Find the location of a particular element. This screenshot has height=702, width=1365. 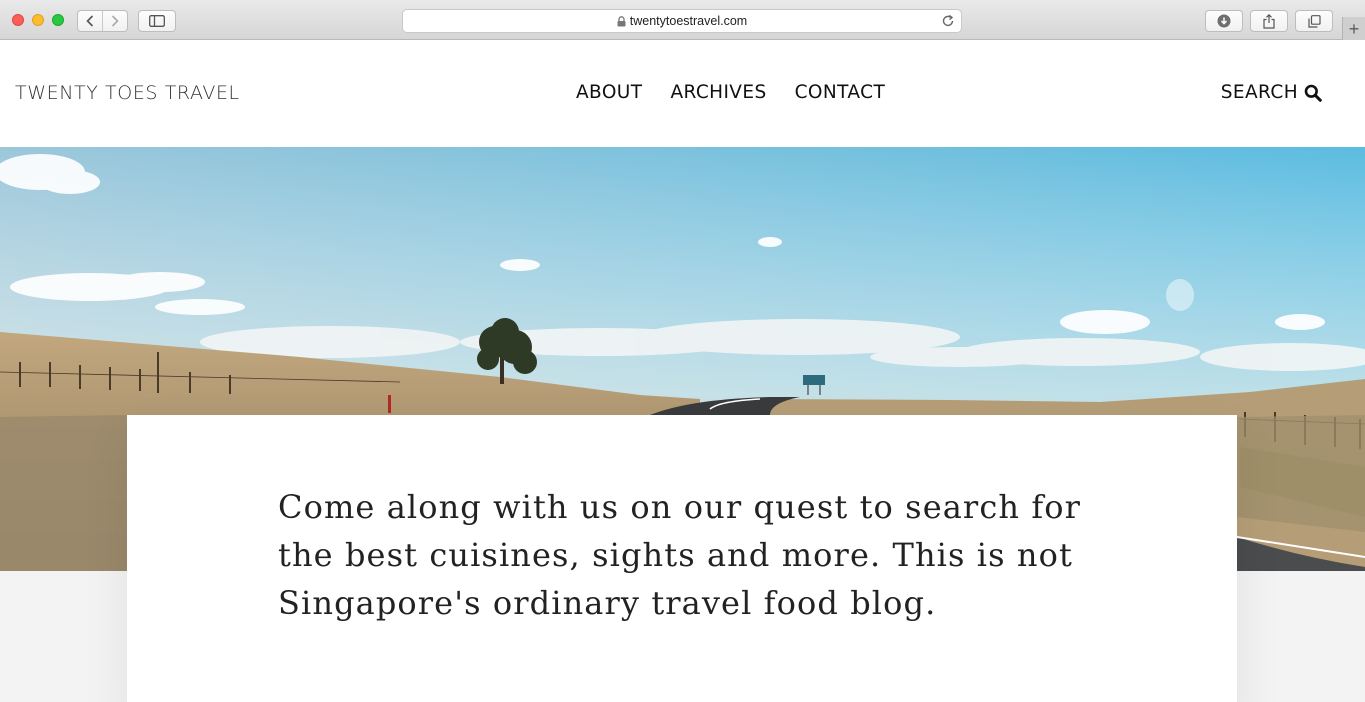

main-nav: ABOUT ARCHIVES CONTACT is located at coordinates (730, 92).